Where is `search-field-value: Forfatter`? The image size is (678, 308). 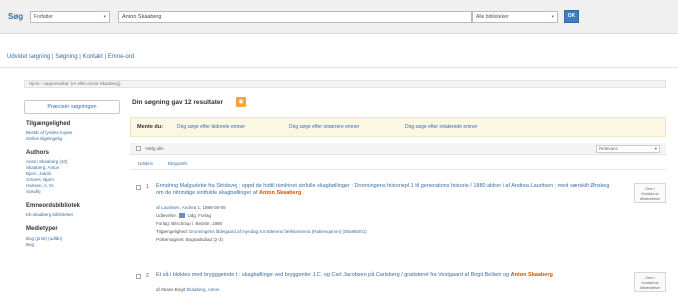 search-field-value: Forfatter is located at coordinates (43, 17).